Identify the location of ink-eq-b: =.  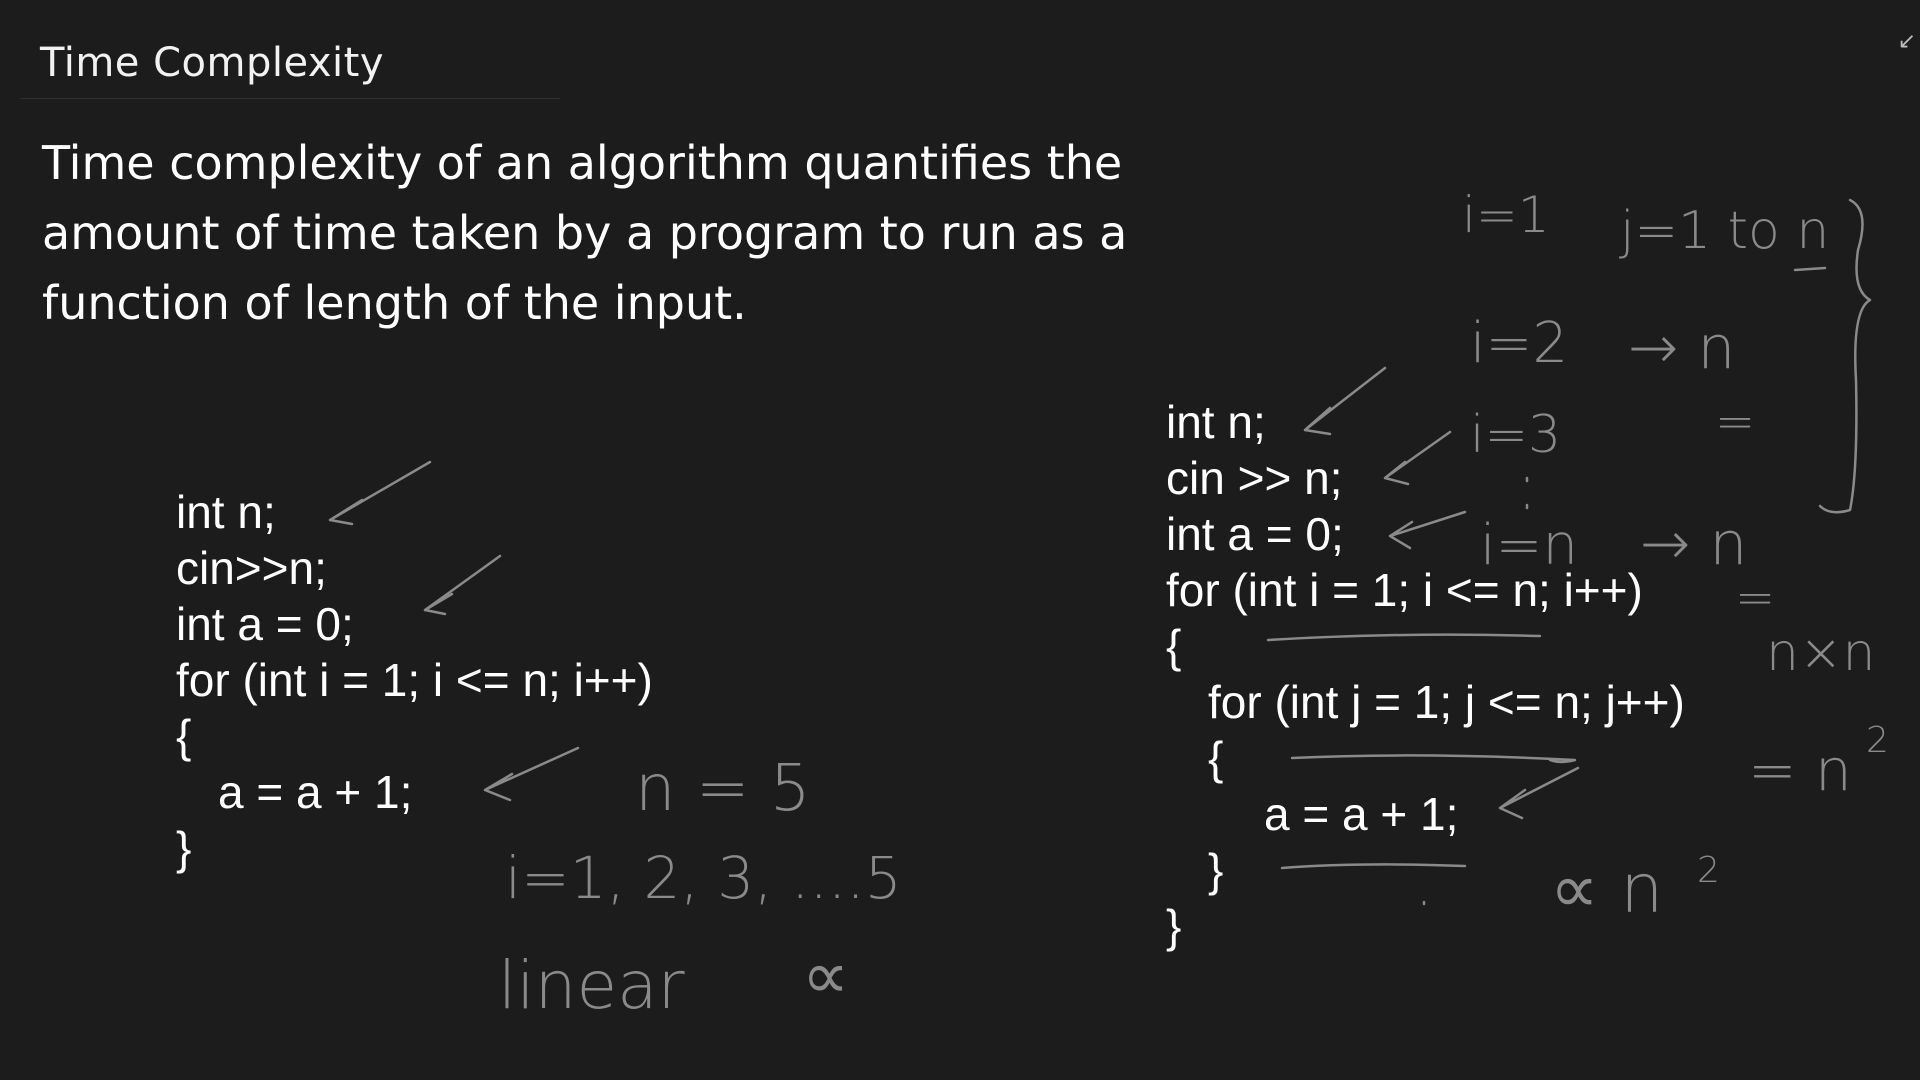
(1755, 598).